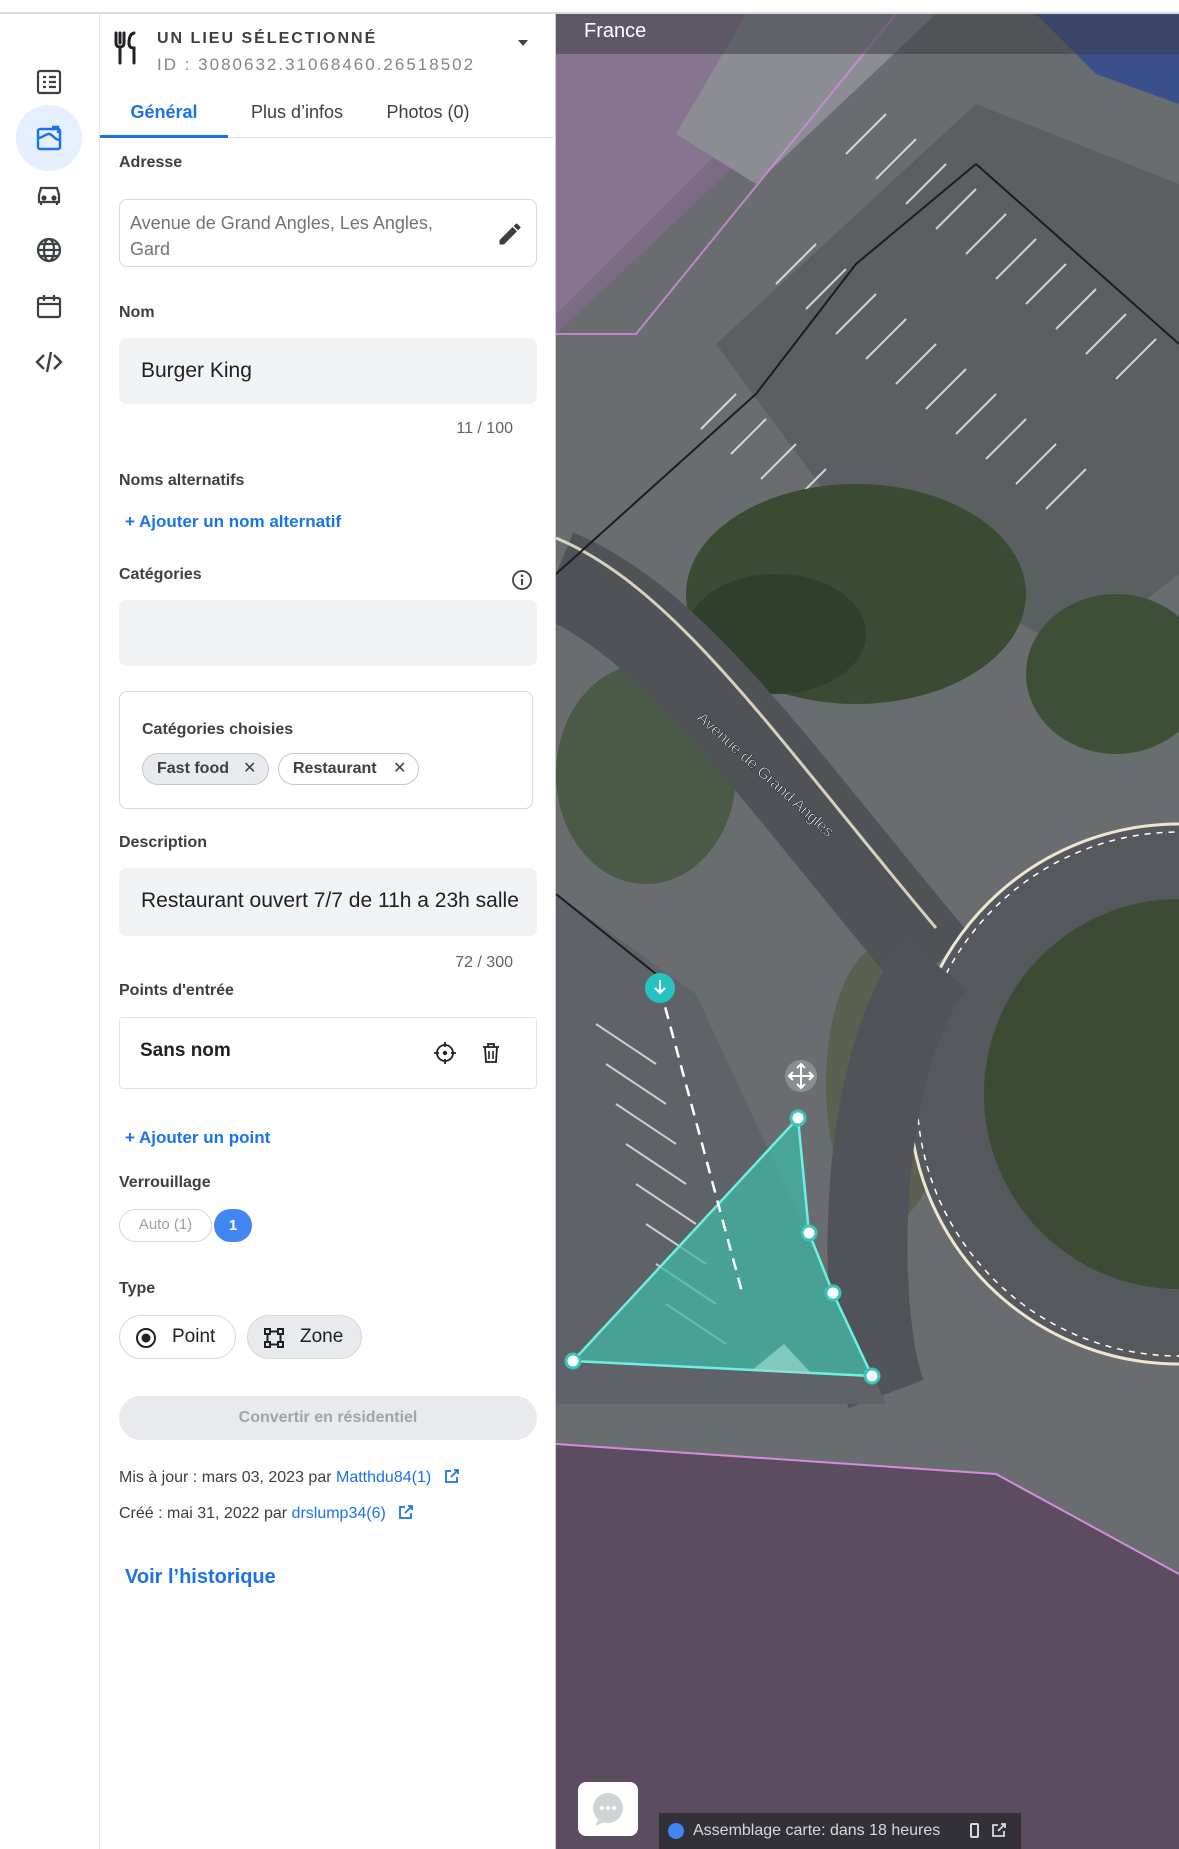 This screenshot has height=1849, width=1179. What do you see at coordinates (676, 1831) in the screenshot?
I see `check-icon` at bounding box center [676, 1831].